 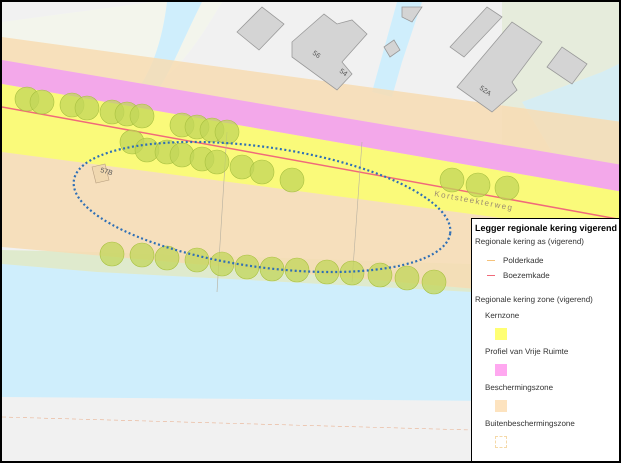 I want to click on legend-label: Buitenbeschermingszone, so click(x=530, y=424).